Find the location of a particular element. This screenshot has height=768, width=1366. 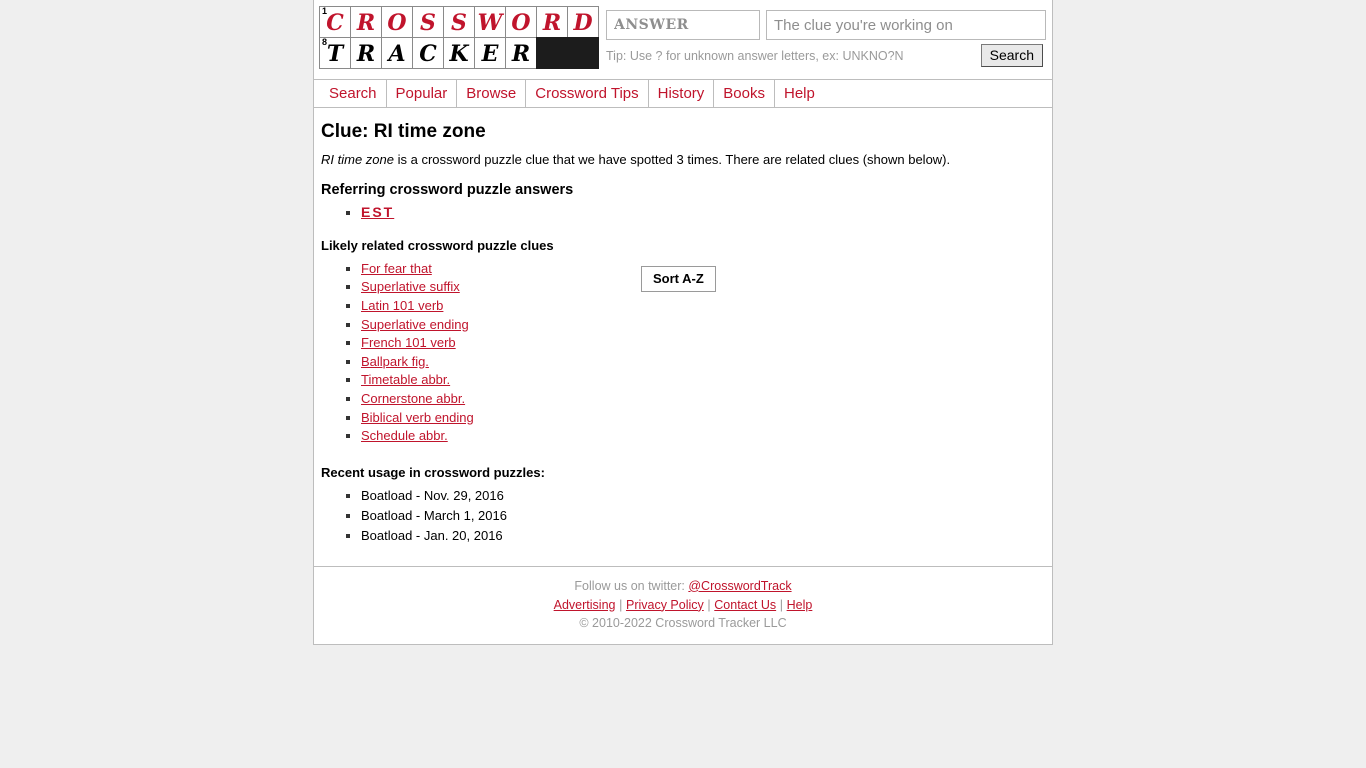

logo-cell: W is located at coordinates (490, 22).